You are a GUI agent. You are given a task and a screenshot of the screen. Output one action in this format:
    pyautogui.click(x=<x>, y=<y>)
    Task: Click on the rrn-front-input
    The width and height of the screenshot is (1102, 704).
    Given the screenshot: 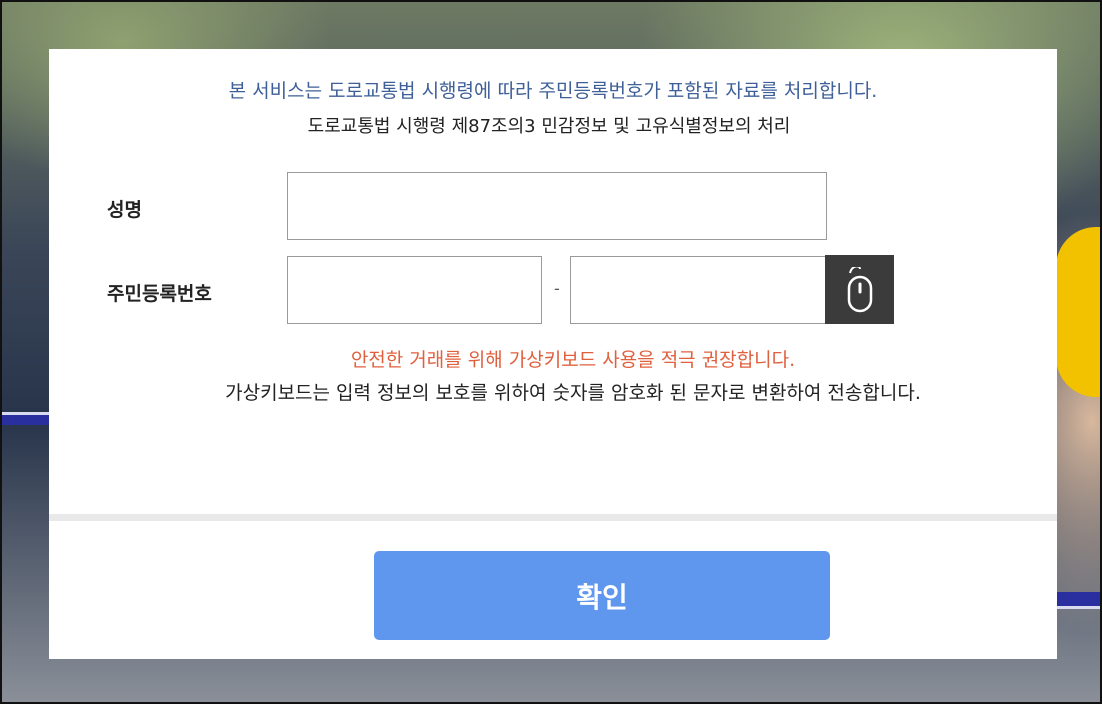 What is the action you would take?
    pyautogui.click(x=414, y=290)
    